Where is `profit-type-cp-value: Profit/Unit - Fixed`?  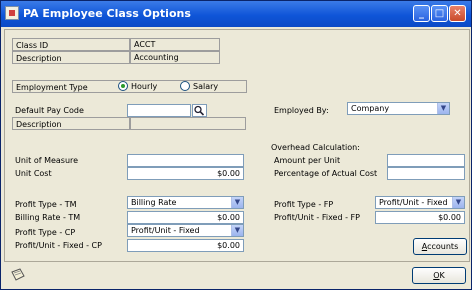
profit-type-cp-value: Profit/Unit - Fixed is located at coordinates (165, 230).